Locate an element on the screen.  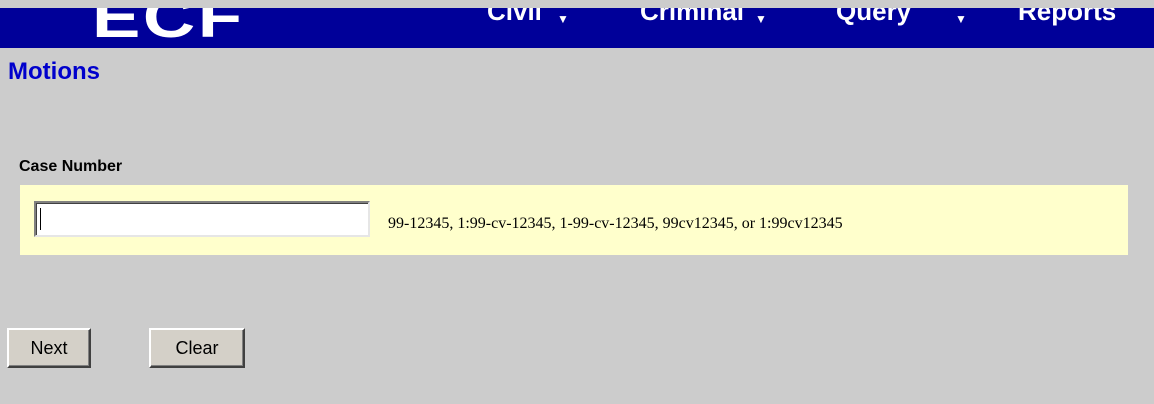
menu-item-query: Query is located at coordinates (873, 17).